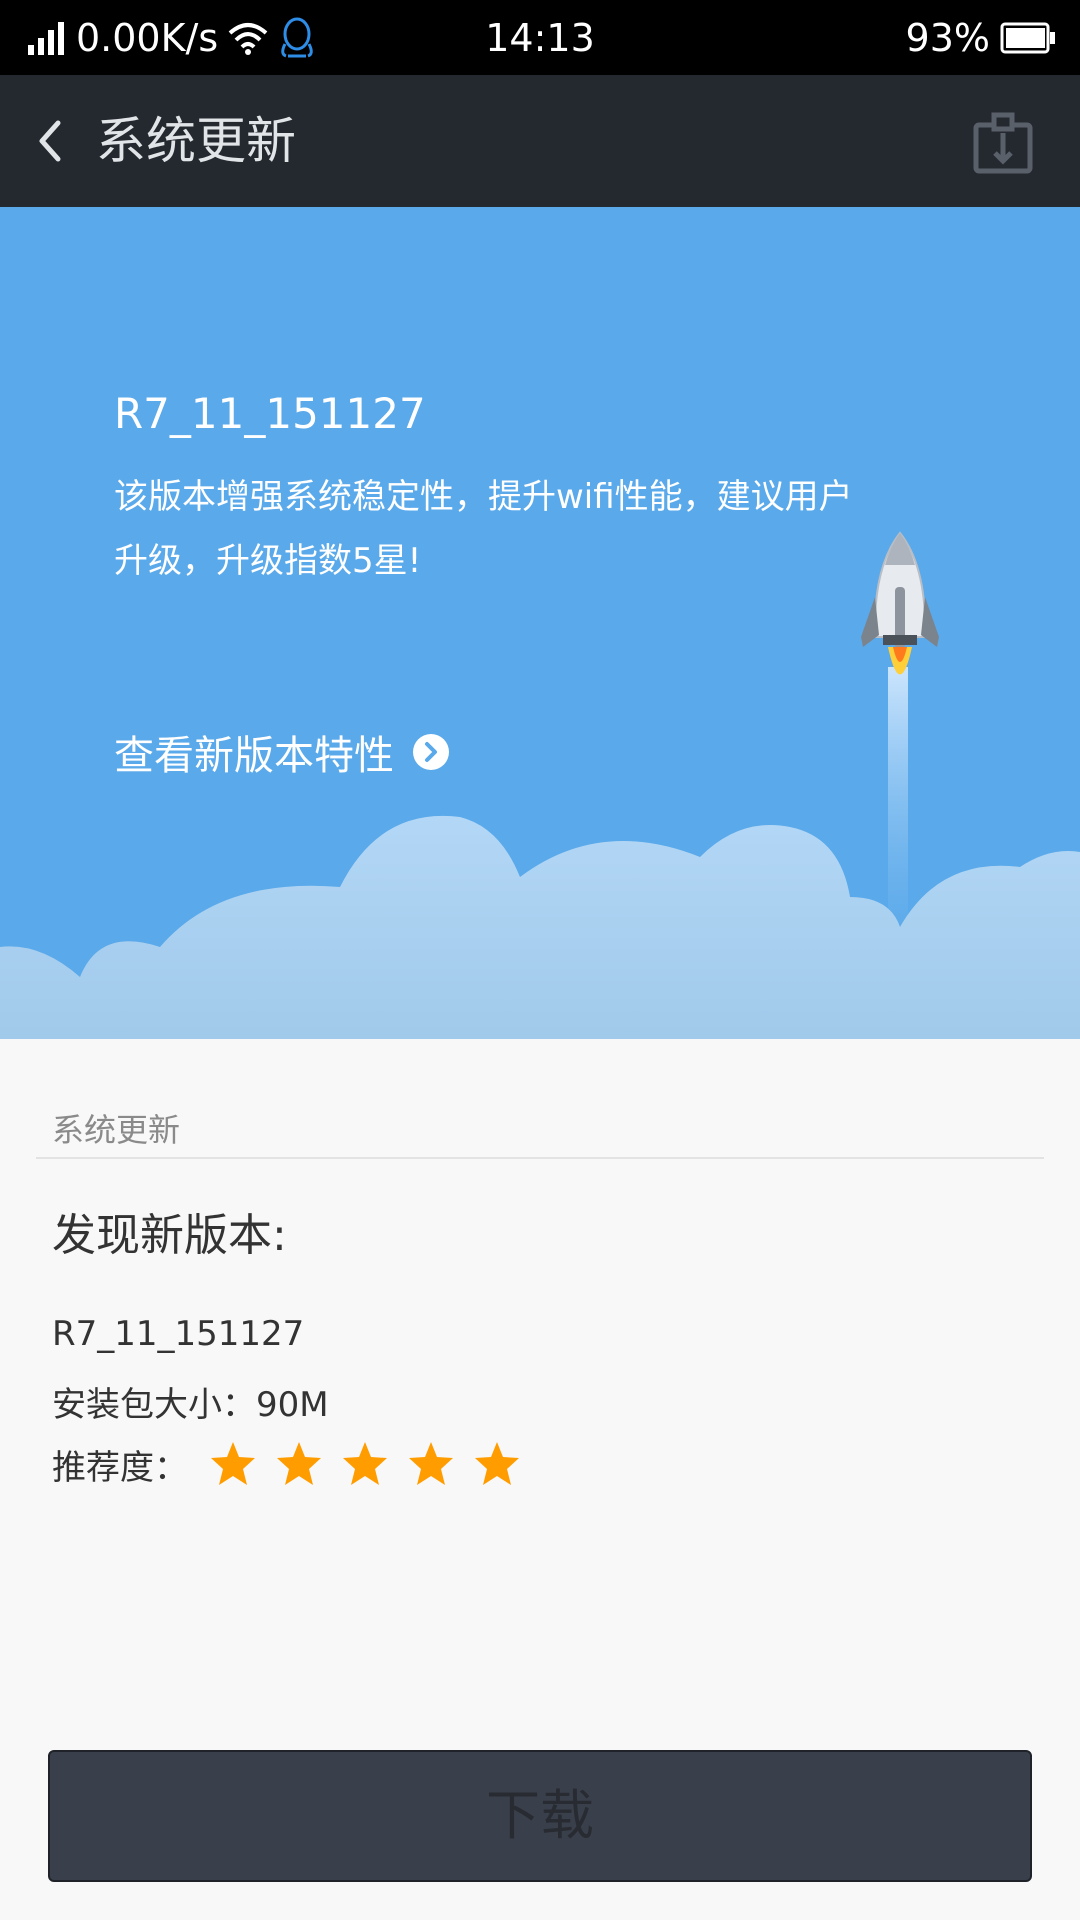  Describe the element at coordinates (120, 1467) in the screenshot. I see `recommend-label: 推荐度：` at that location.